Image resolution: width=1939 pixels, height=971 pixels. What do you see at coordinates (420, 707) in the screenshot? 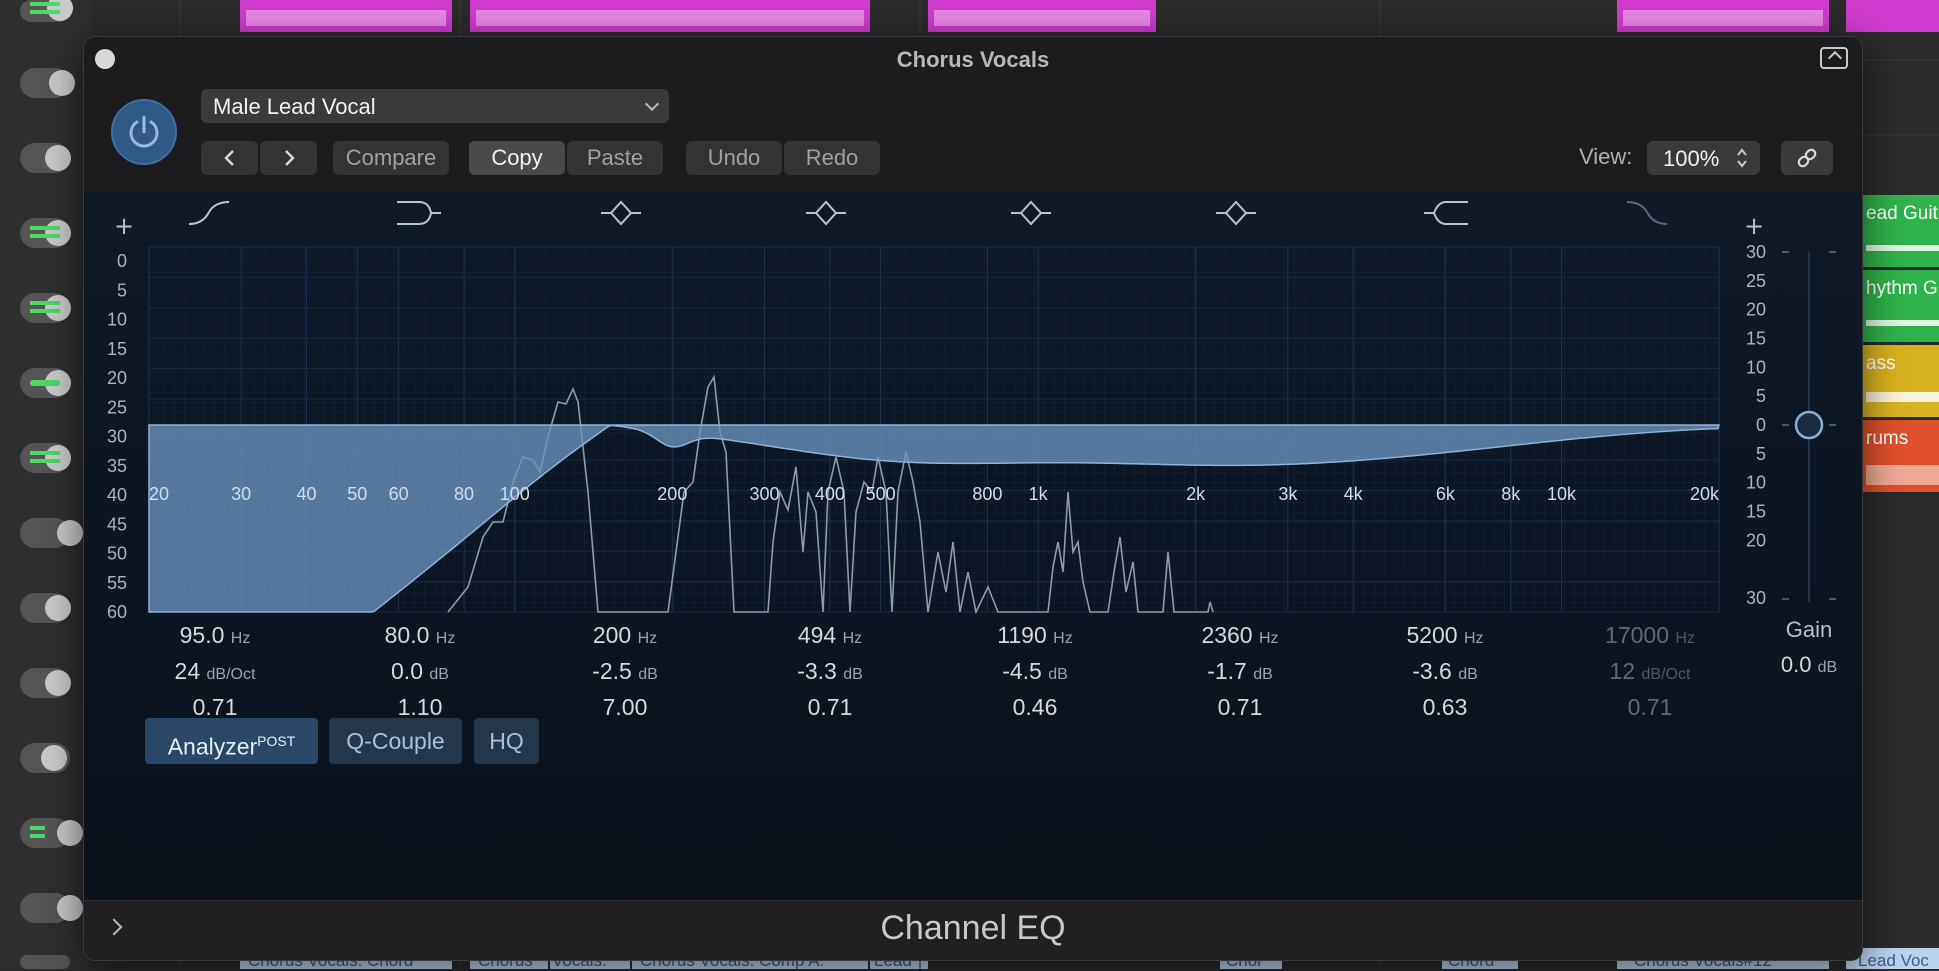
I see `band-2-q: 1.10` at bounding box center [420, 707].